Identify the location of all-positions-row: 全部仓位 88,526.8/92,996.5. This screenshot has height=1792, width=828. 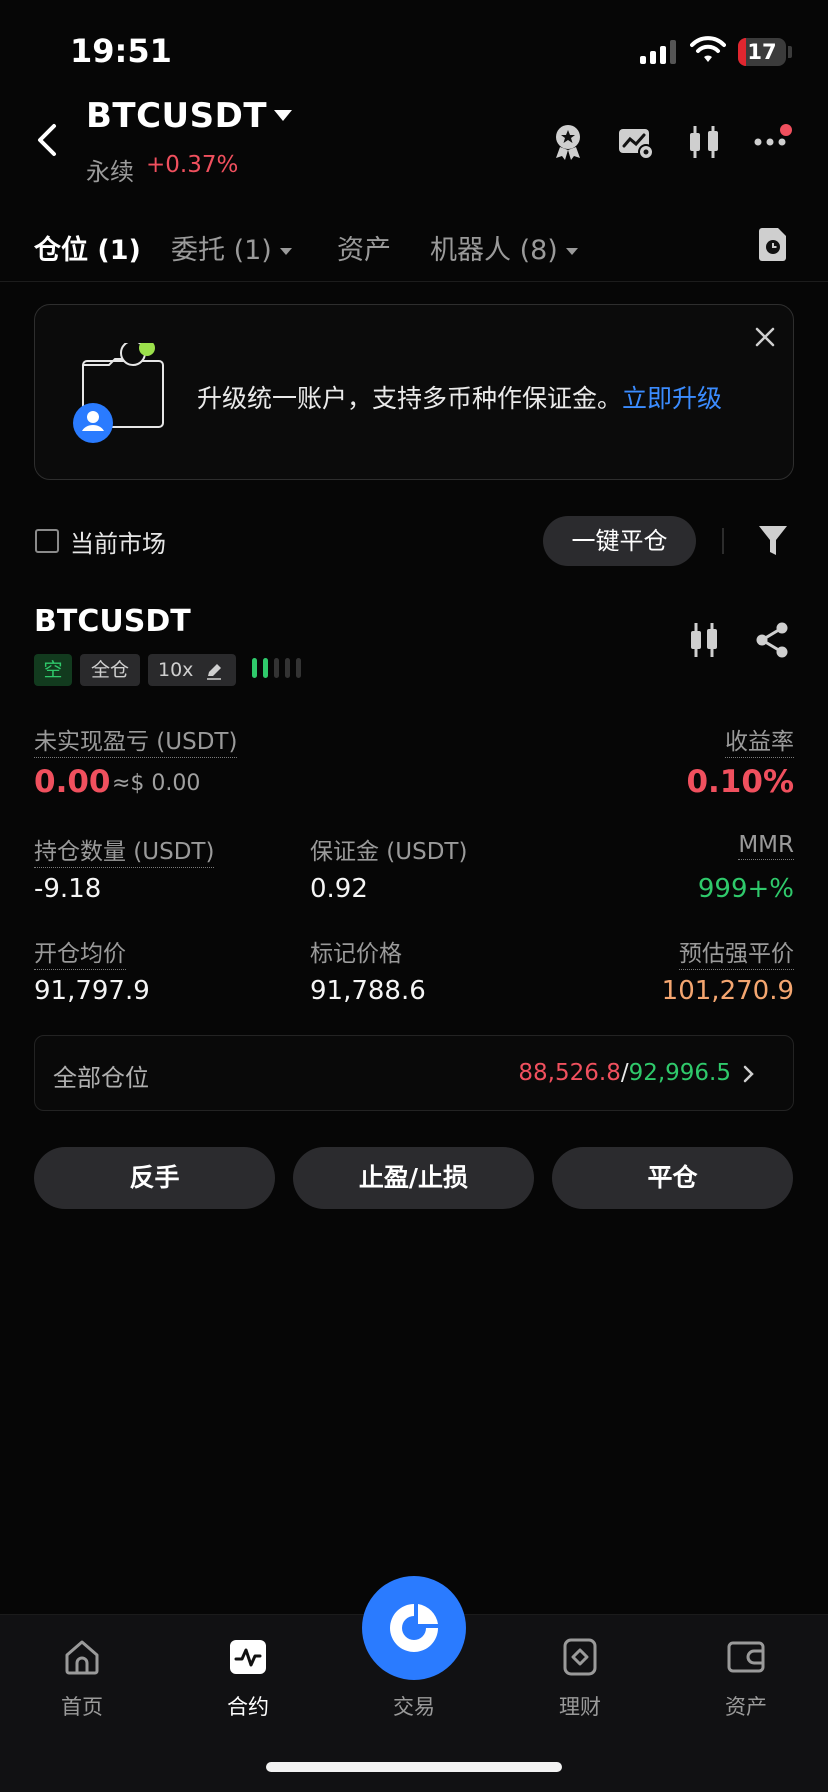
(414, 1073).